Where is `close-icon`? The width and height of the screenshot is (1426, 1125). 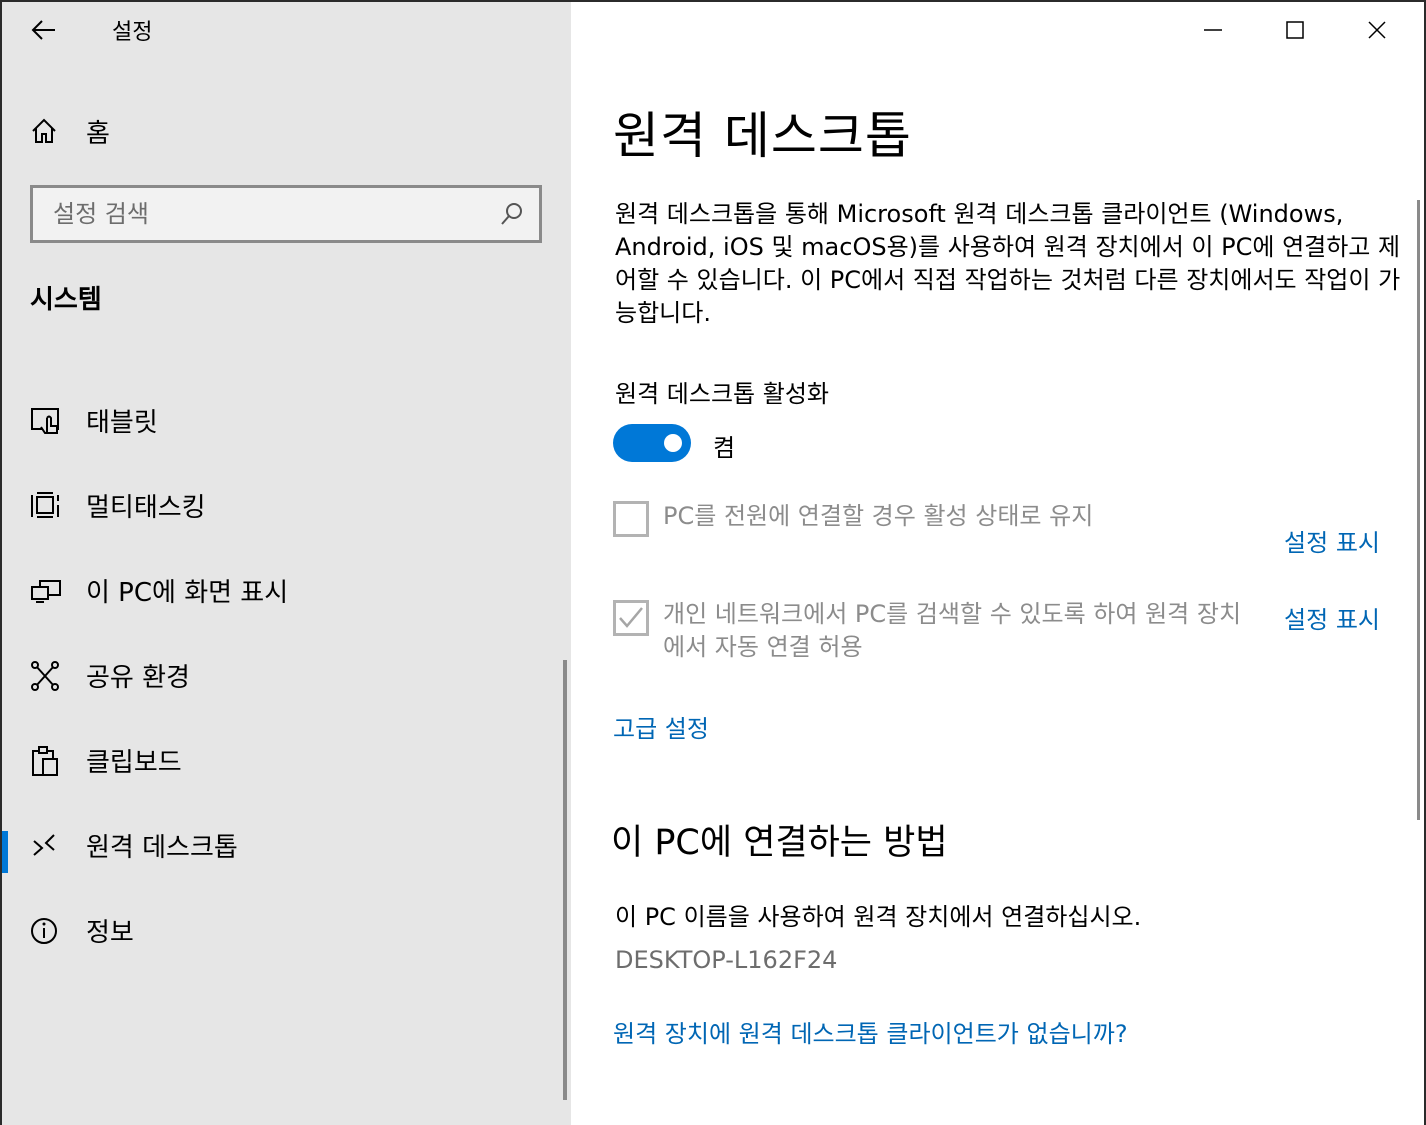
close-icon is located at coordinates (1377, 30).